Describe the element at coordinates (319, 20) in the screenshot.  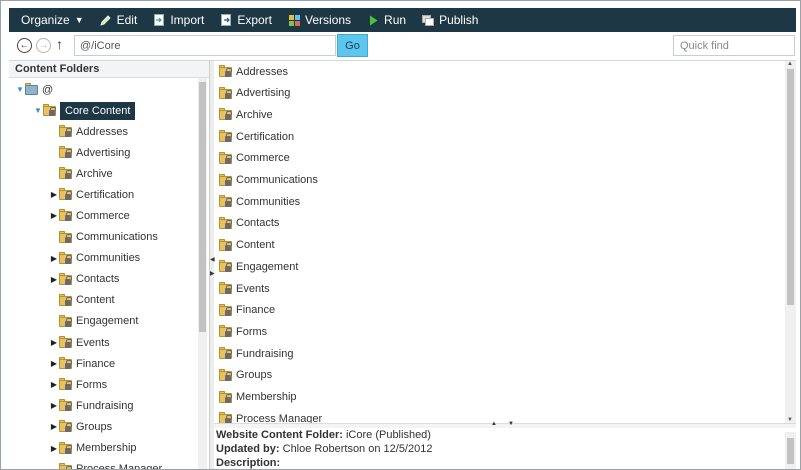
I see `versions-button: Versions` at that location.